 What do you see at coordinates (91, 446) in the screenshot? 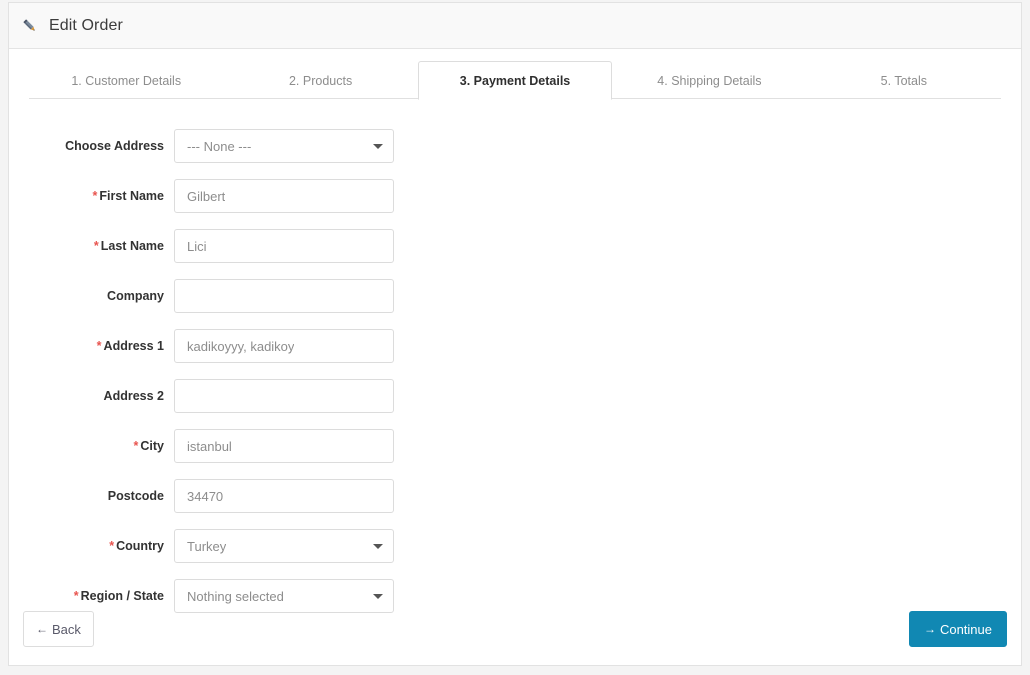
I see `label-city: * City` at bounding box center [91, 446].